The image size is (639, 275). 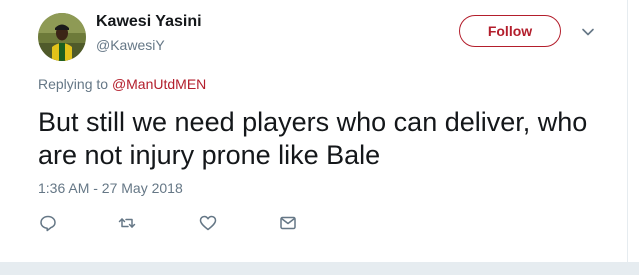 What do you see at coordinates (588, 32) in the screenshot?
I see `chevron-down-icon` at bounding box center [588, 32].